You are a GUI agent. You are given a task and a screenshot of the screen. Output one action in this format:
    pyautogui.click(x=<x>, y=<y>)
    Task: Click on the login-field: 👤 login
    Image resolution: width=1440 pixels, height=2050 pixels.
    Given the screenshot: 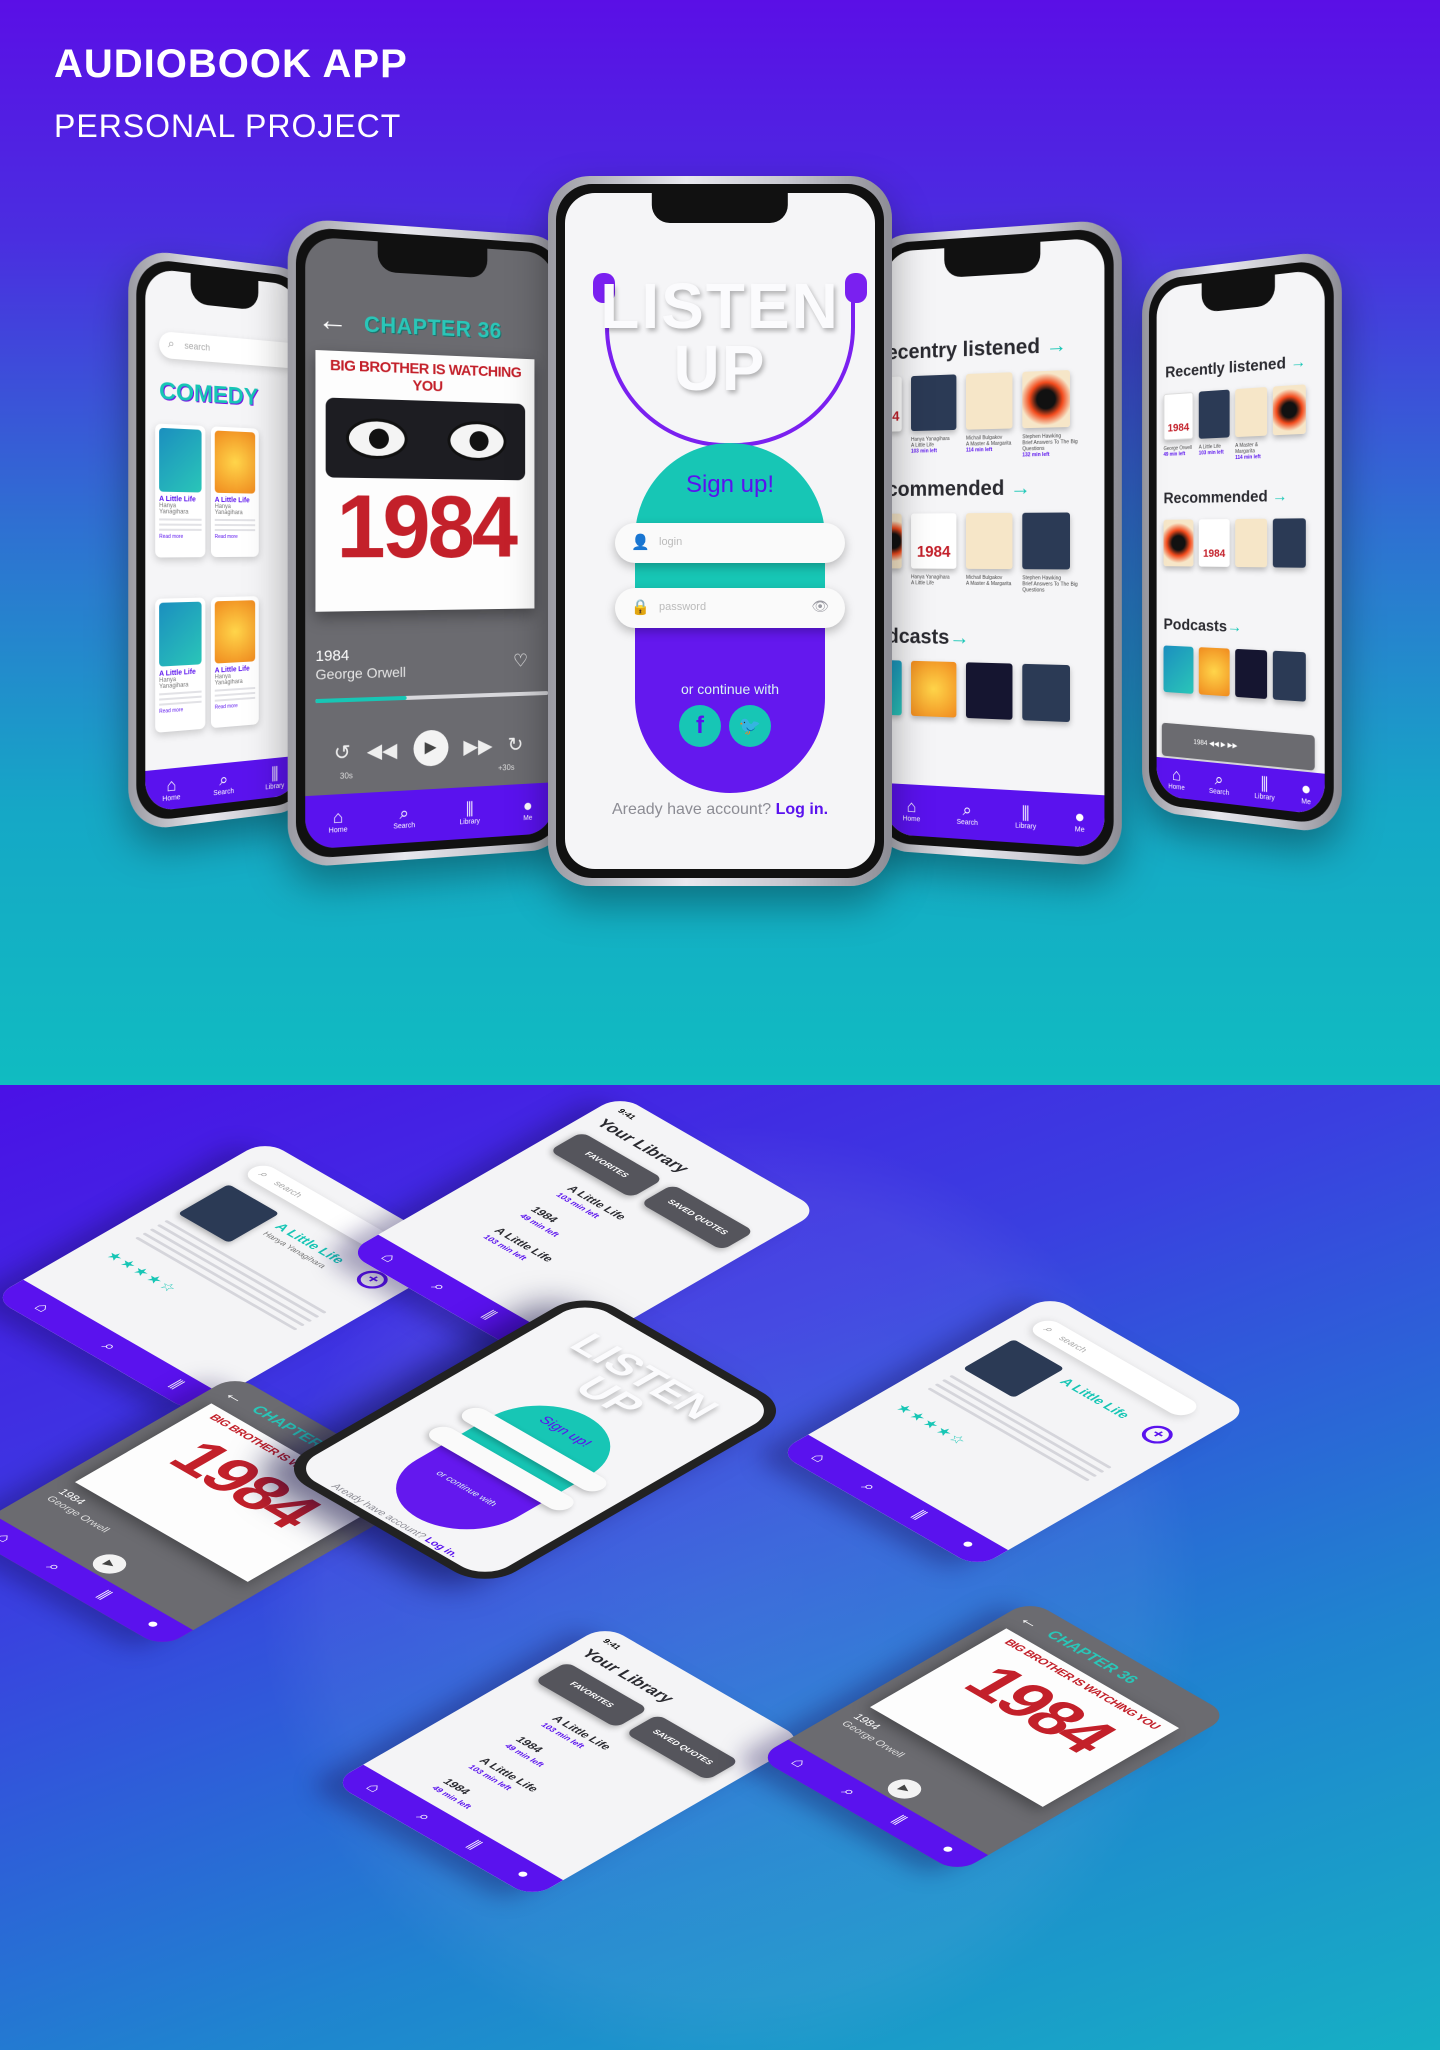 What is the action you would take?
    pyautogui.click(x=730, y=543)
    